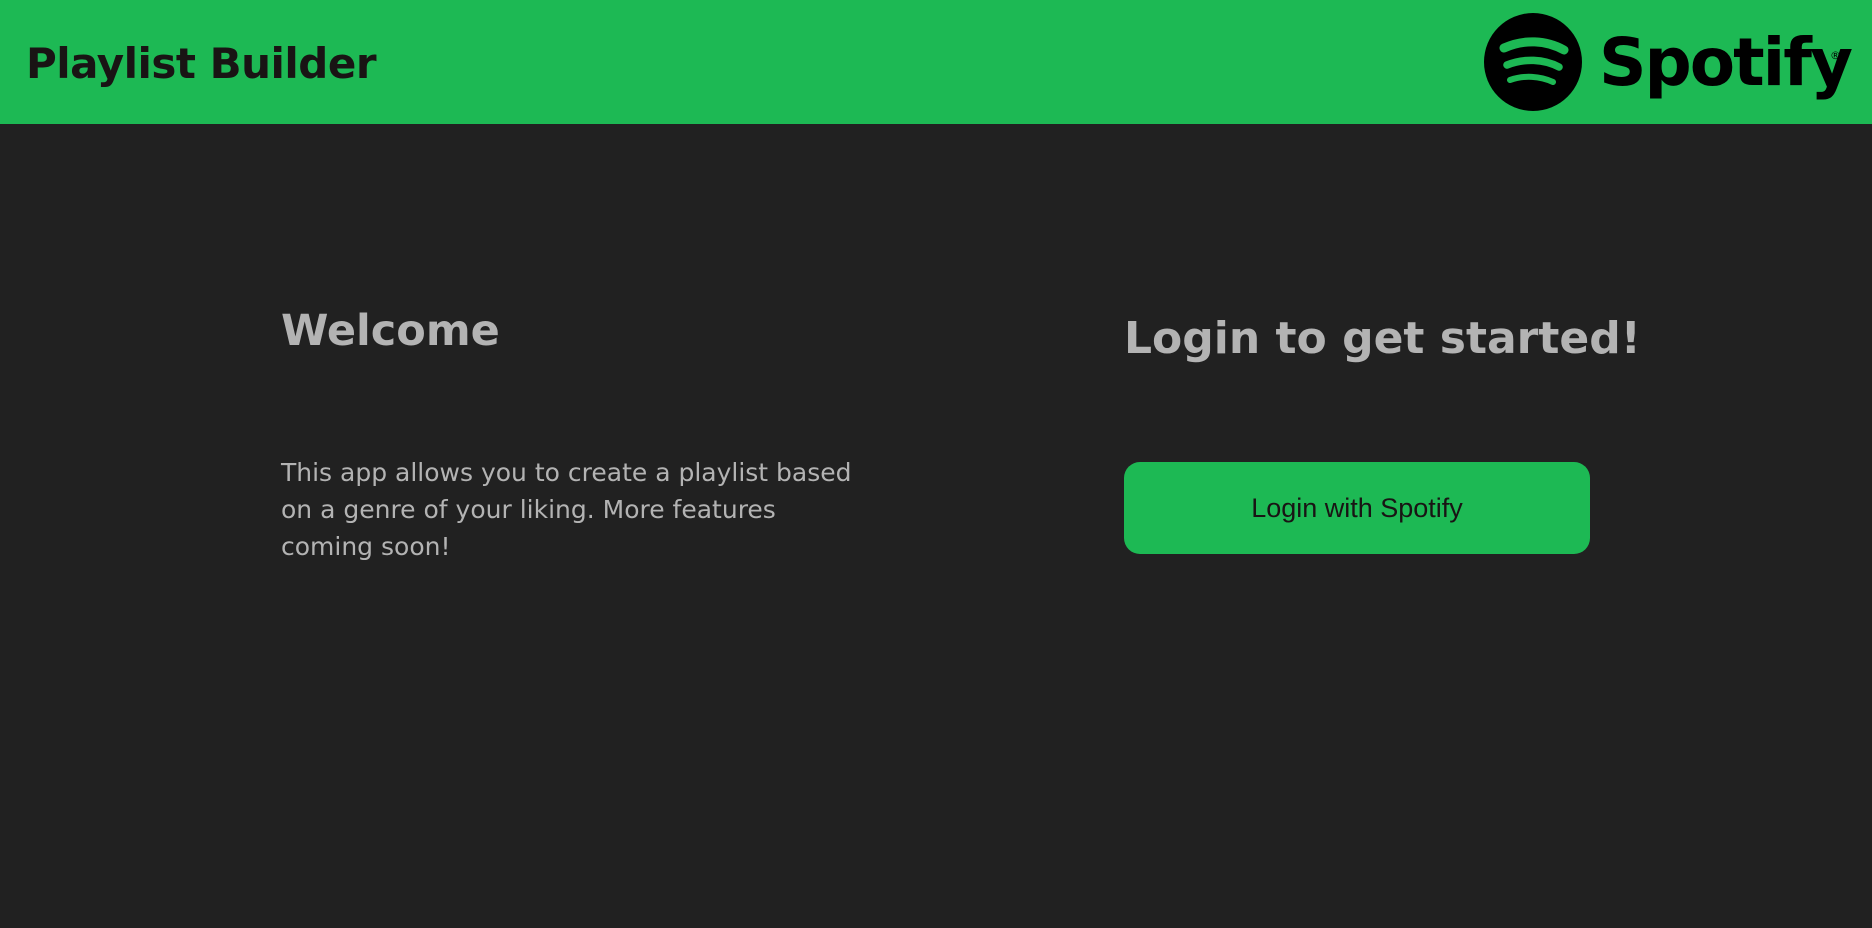  What do you see at coordinates (390, 331) in the screenshot?
I see `welcome-heading: Welcome` at bounding box center [390, 331].